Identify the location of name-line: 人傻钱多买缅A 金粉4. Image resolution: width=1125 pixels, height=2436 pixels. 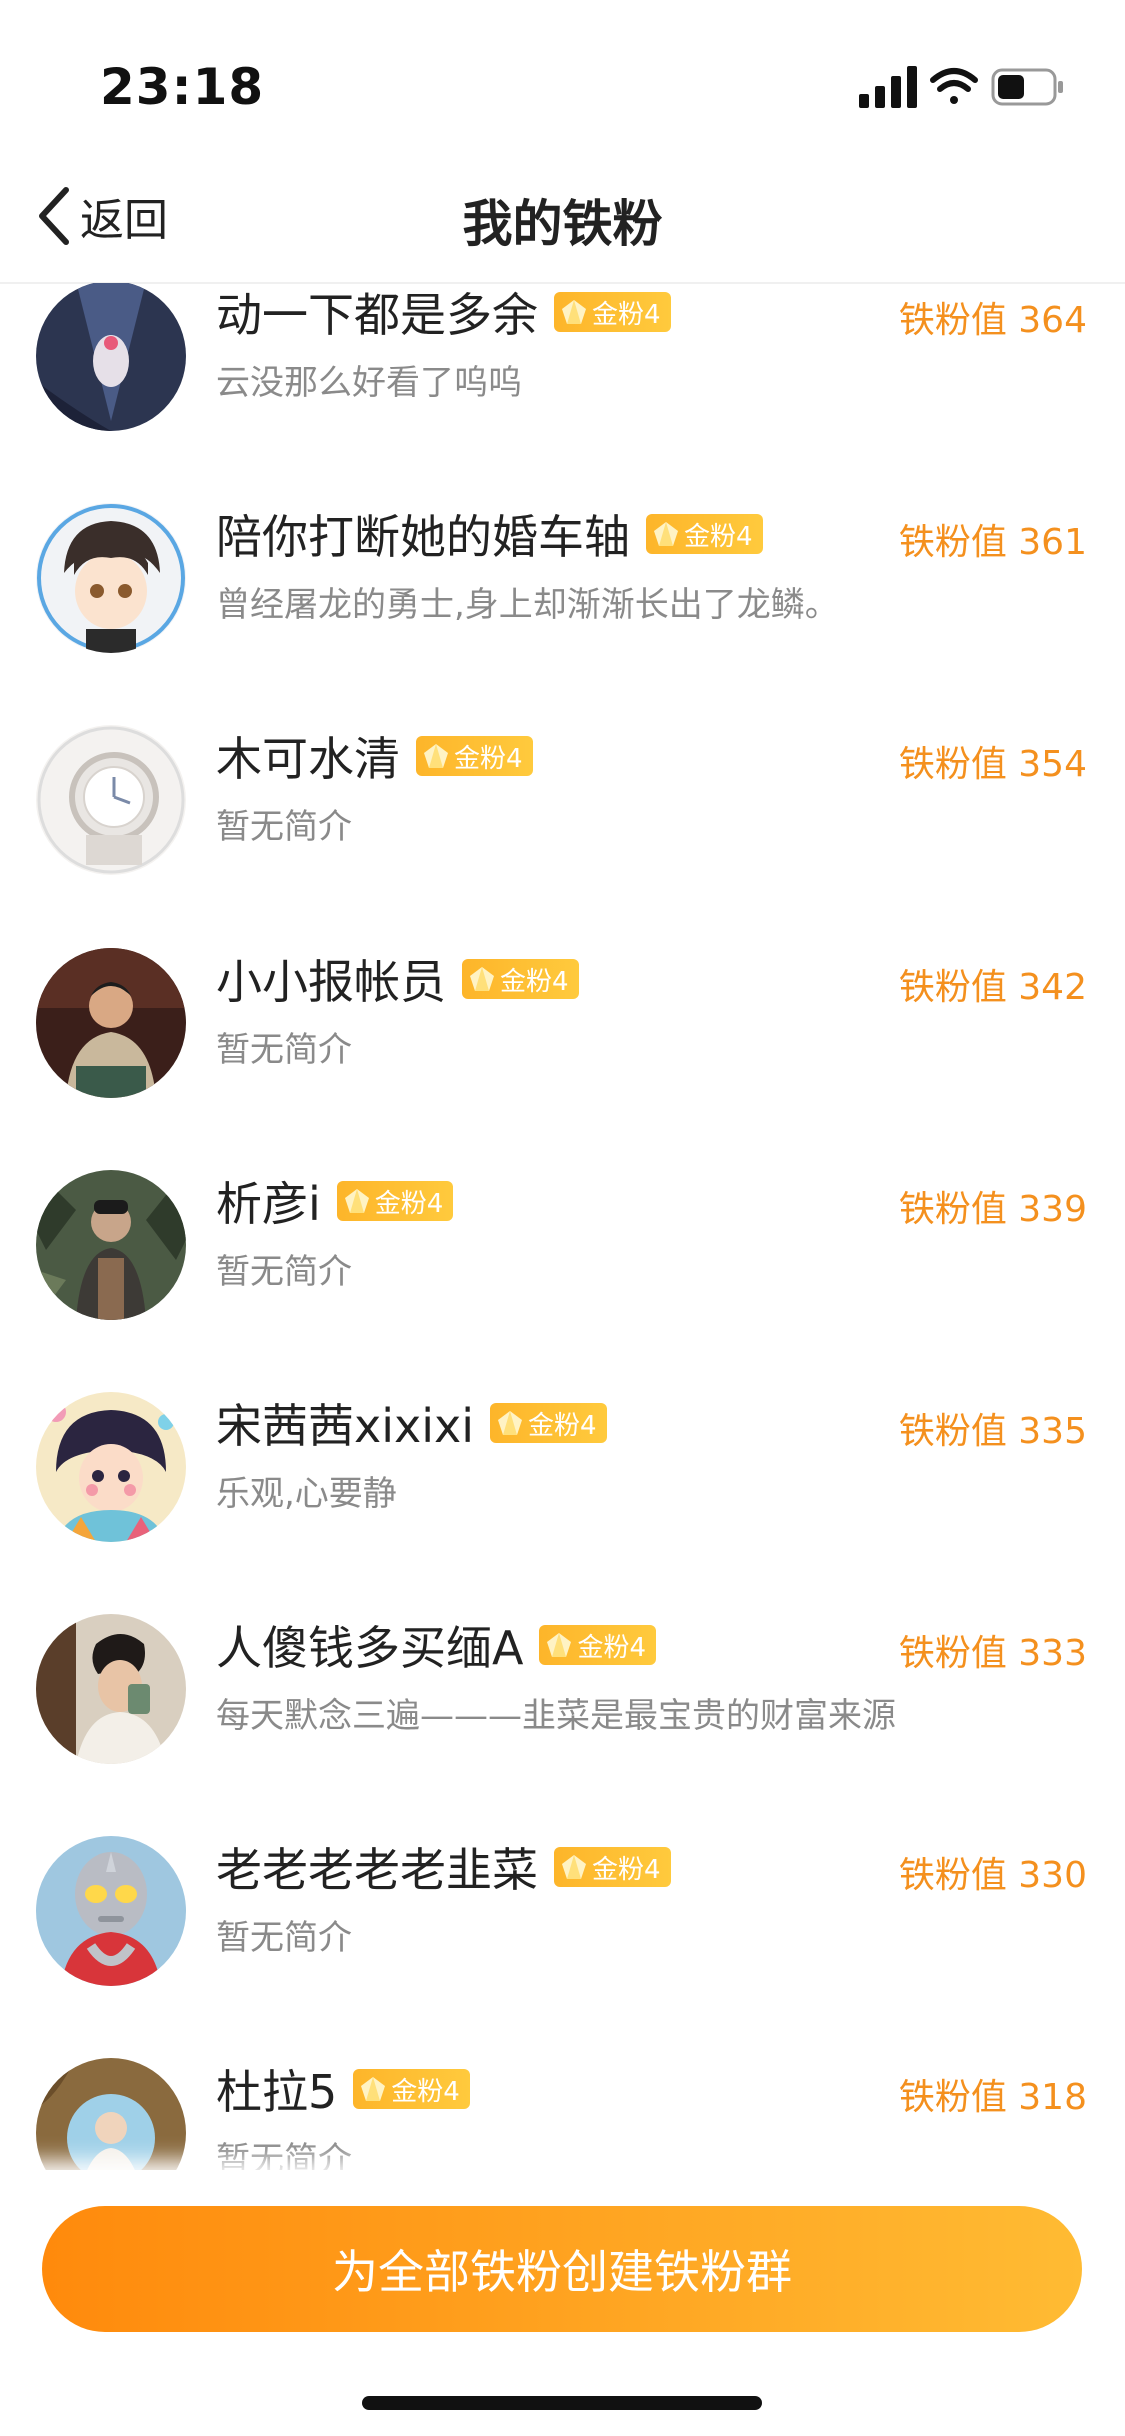
(436, 1645).